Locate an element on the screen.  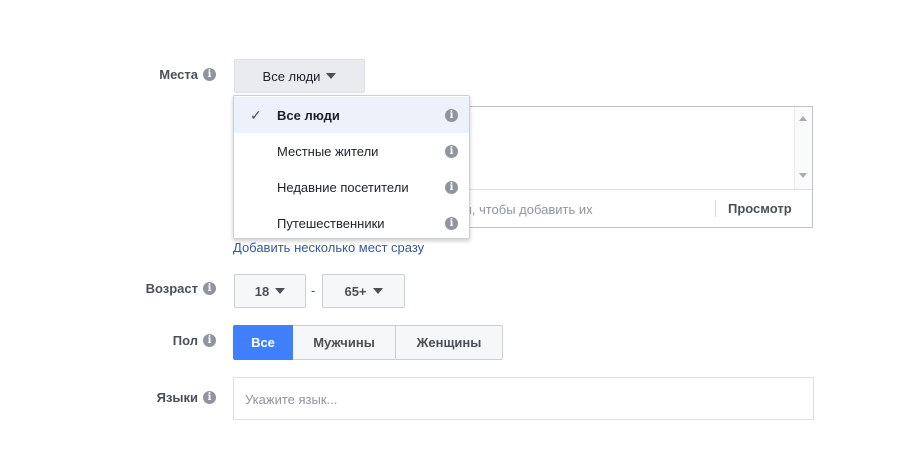
languages-label: Языки i is located at coordinates (186, 397).